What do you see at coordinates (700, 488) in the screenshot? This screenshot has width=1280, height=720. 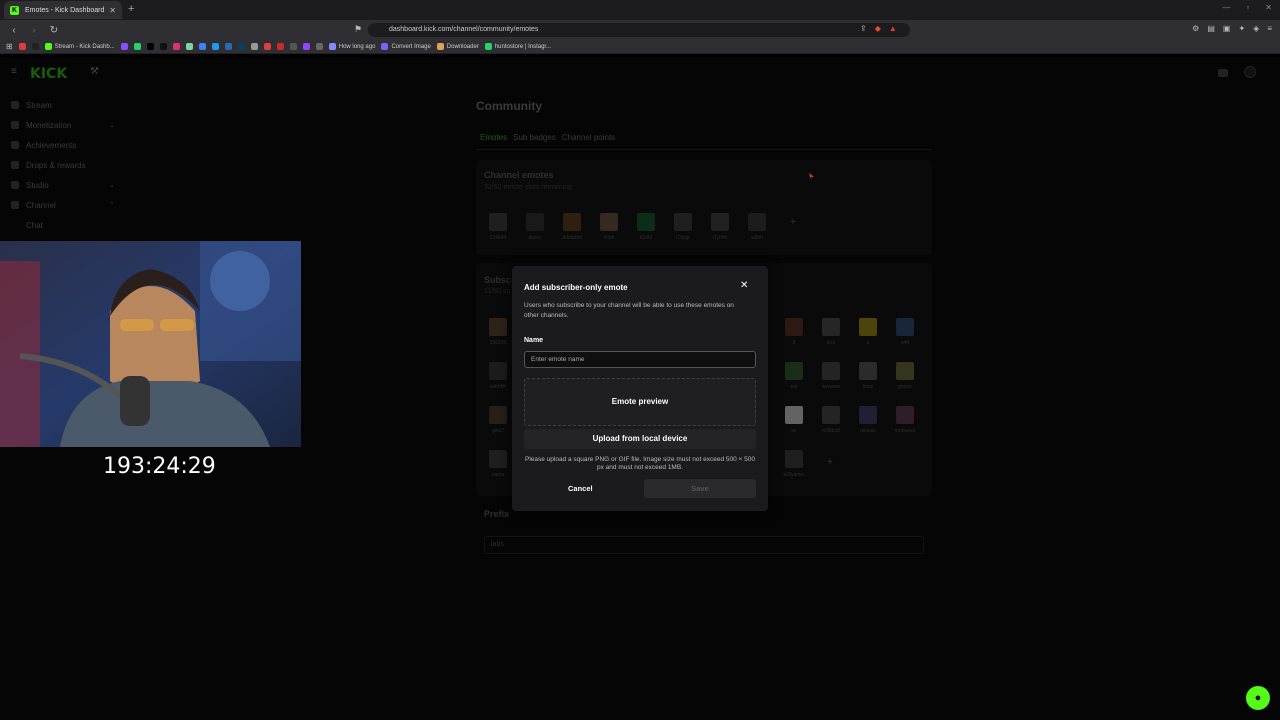 I see `save-button: Save` at bounding box center [700, 488].